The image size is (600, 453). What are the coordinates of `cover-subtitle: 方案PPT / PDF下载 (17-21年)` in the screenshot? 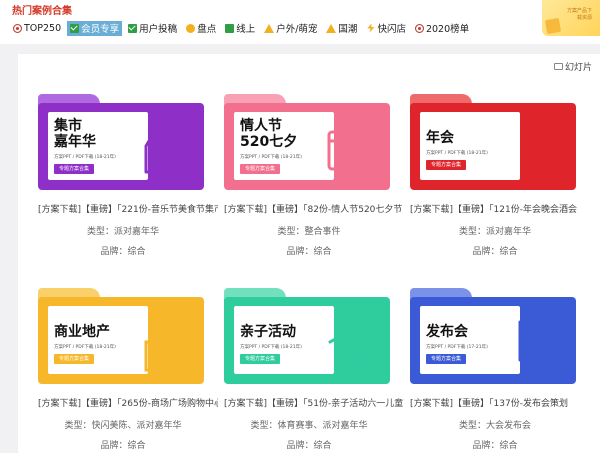 It's located at (457, 347).